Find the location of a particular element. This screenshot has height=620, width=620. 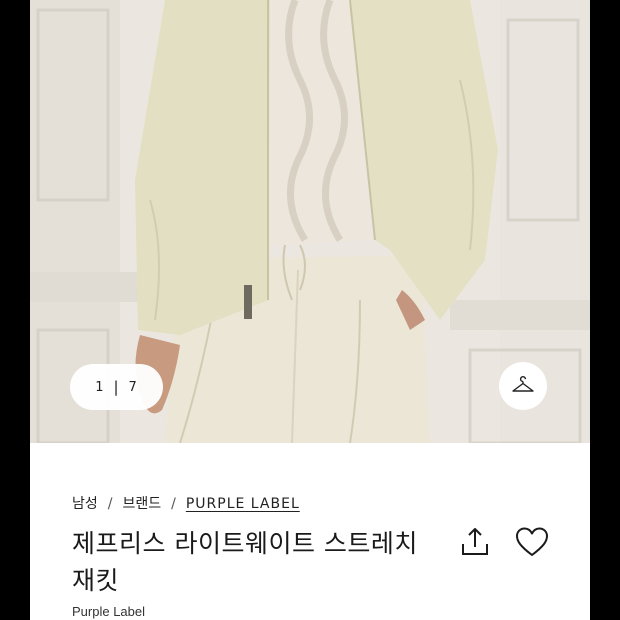

product-brand: Purple Label is located at coordinates (108, 611).